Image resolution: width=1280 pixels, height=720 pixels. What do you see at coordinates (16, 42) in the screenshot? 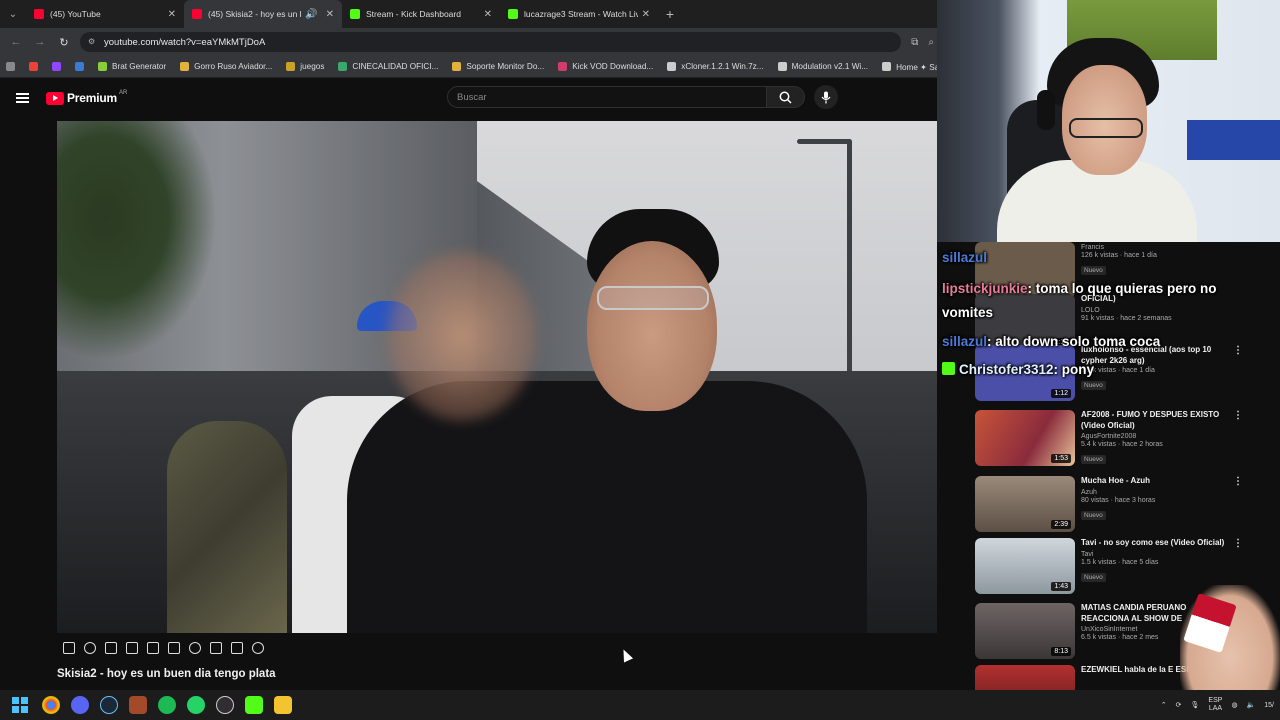
I see `back-arrow-icon: ←` at bounding box center [16, 42].